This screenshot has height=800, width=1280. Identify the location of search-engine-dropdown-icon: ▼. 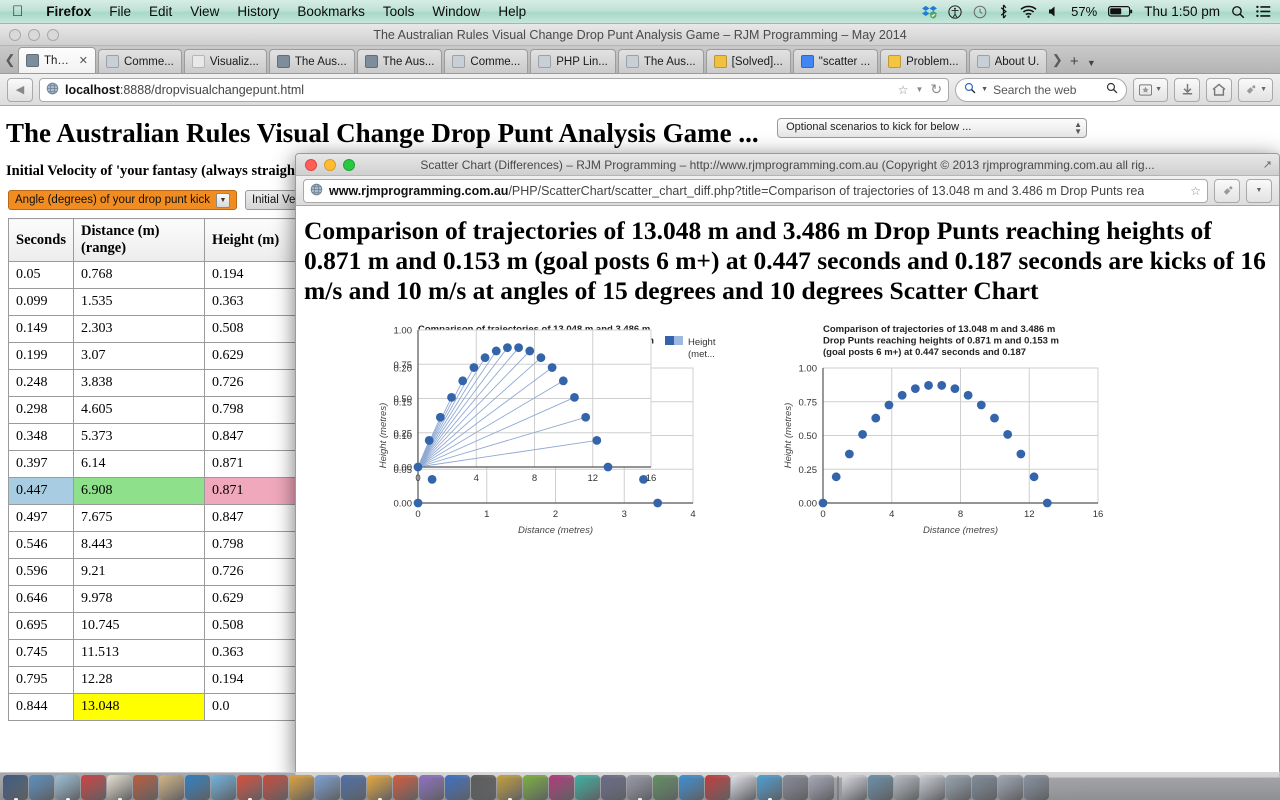
(984, 89).